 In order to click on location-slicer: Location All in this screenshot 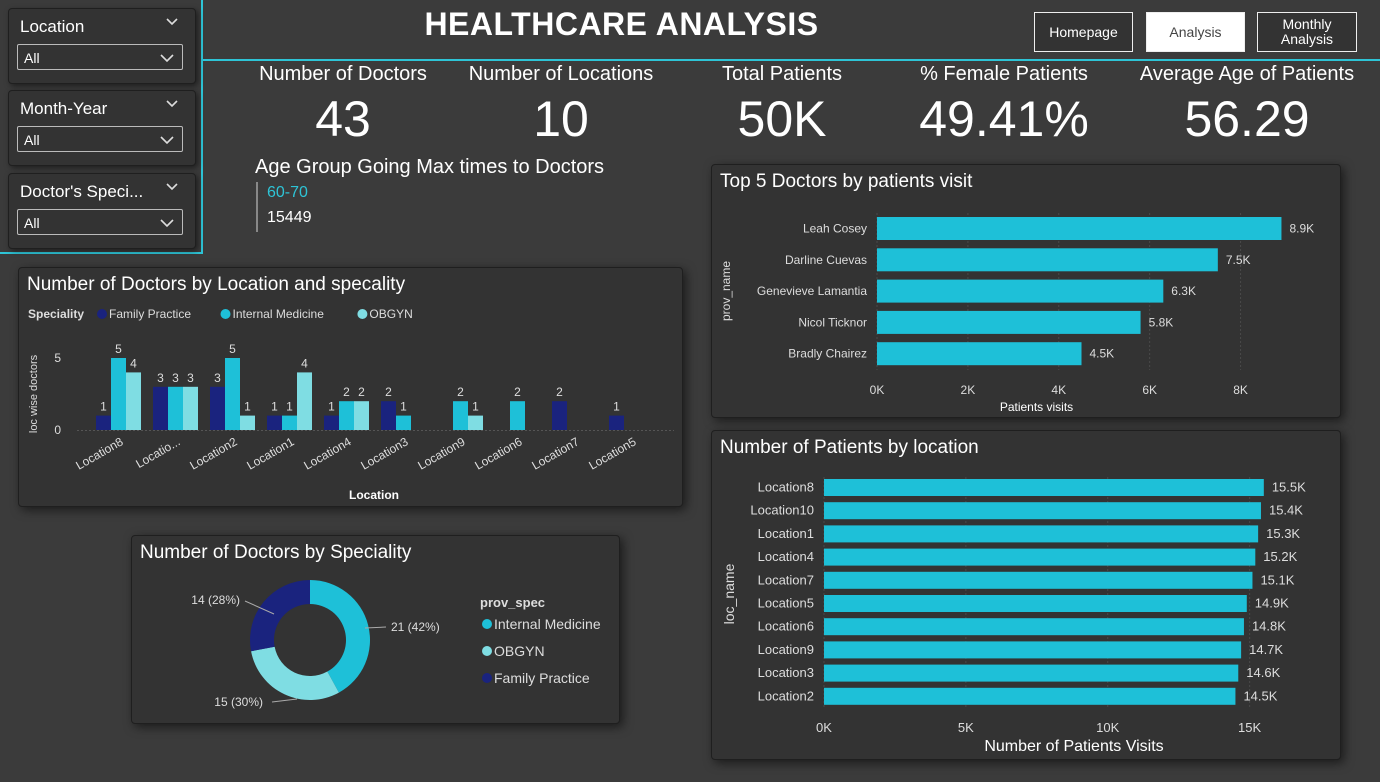, I will do `click(102, 46)`.